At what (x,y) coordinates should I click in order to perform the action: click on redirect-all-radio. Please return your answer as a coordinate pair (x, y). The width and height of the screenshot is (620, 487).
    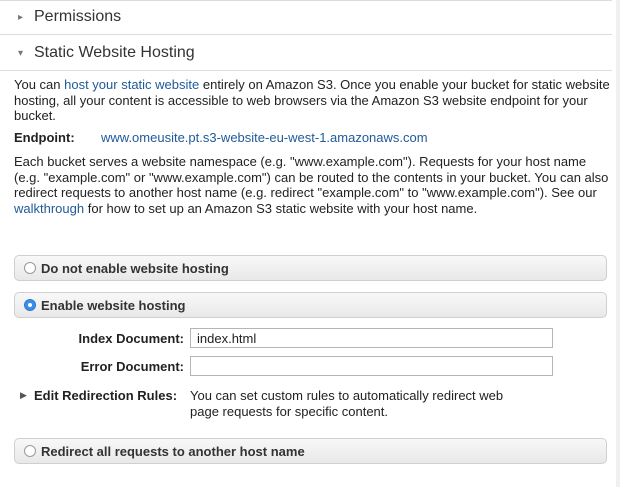
    Looking at the image, I should click on (30, 451).